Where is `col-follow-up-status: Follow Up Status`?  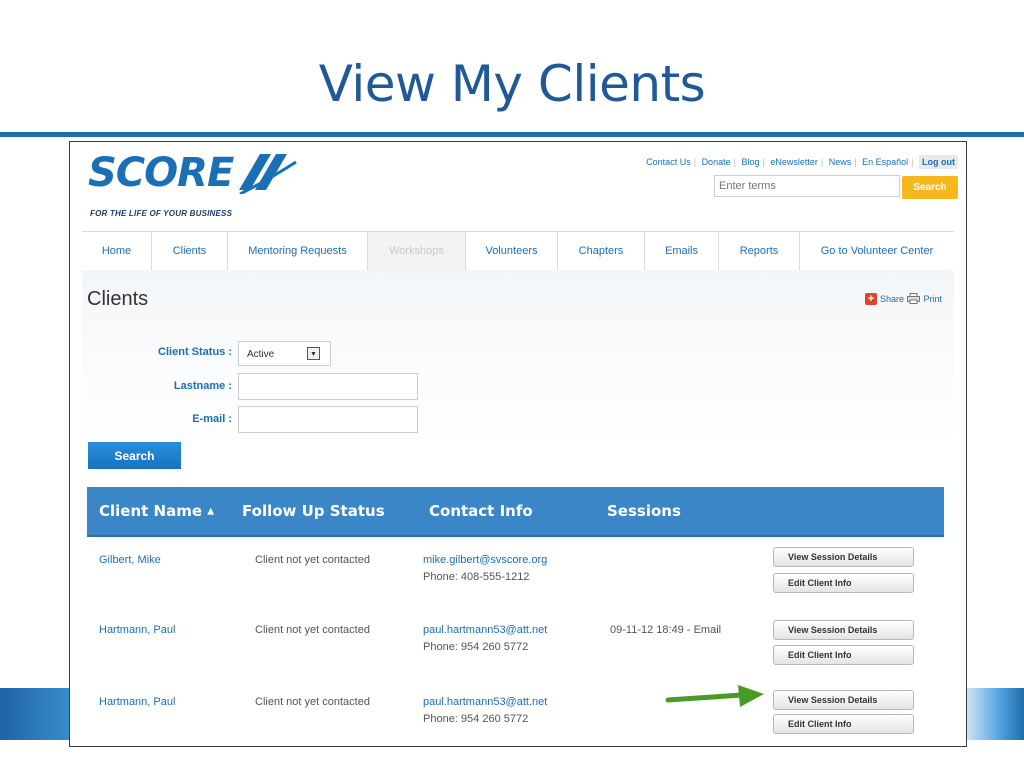 col-follow-up-status: Follow Up Status is located at coordinates (313, 511).